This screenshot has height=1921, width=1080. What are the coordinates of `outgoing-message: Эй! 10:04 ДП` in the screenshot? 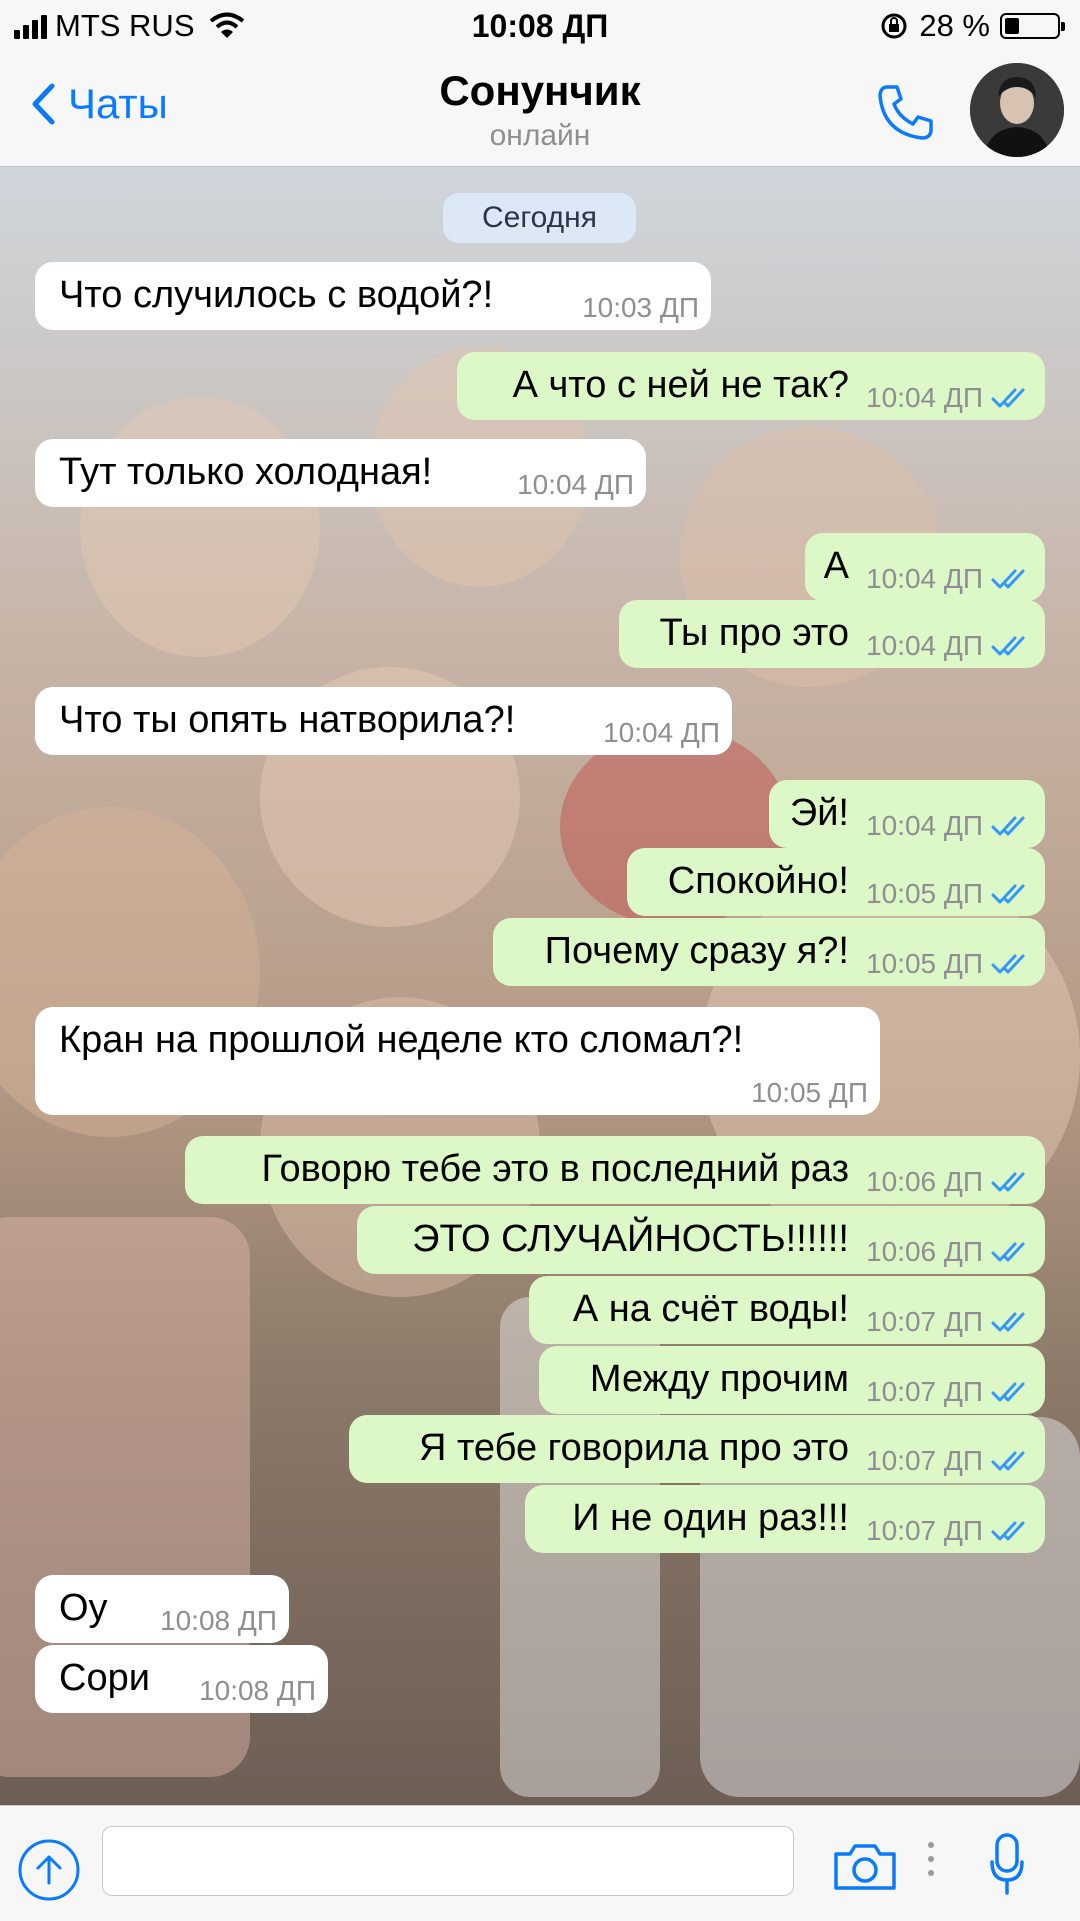 It's located at (907, 814).